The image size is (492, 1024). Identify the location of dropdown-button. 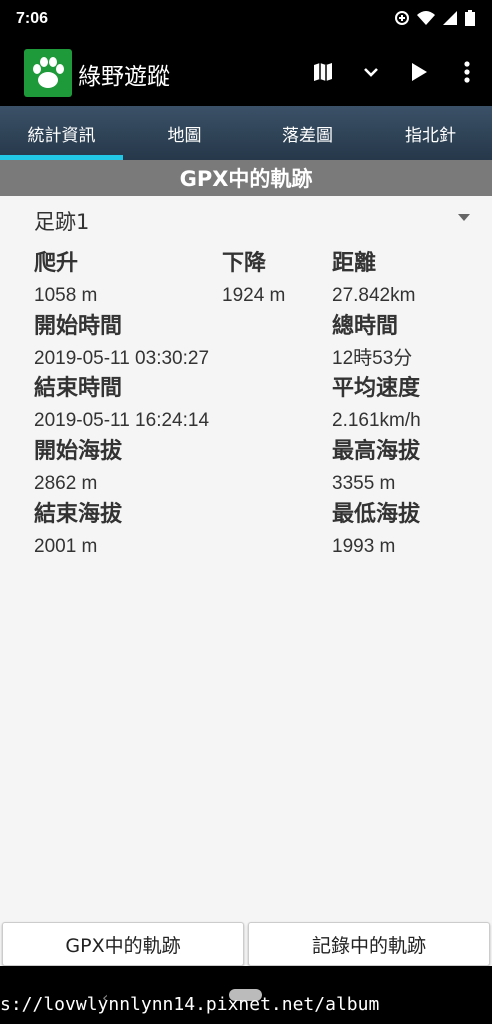
(371, 72).